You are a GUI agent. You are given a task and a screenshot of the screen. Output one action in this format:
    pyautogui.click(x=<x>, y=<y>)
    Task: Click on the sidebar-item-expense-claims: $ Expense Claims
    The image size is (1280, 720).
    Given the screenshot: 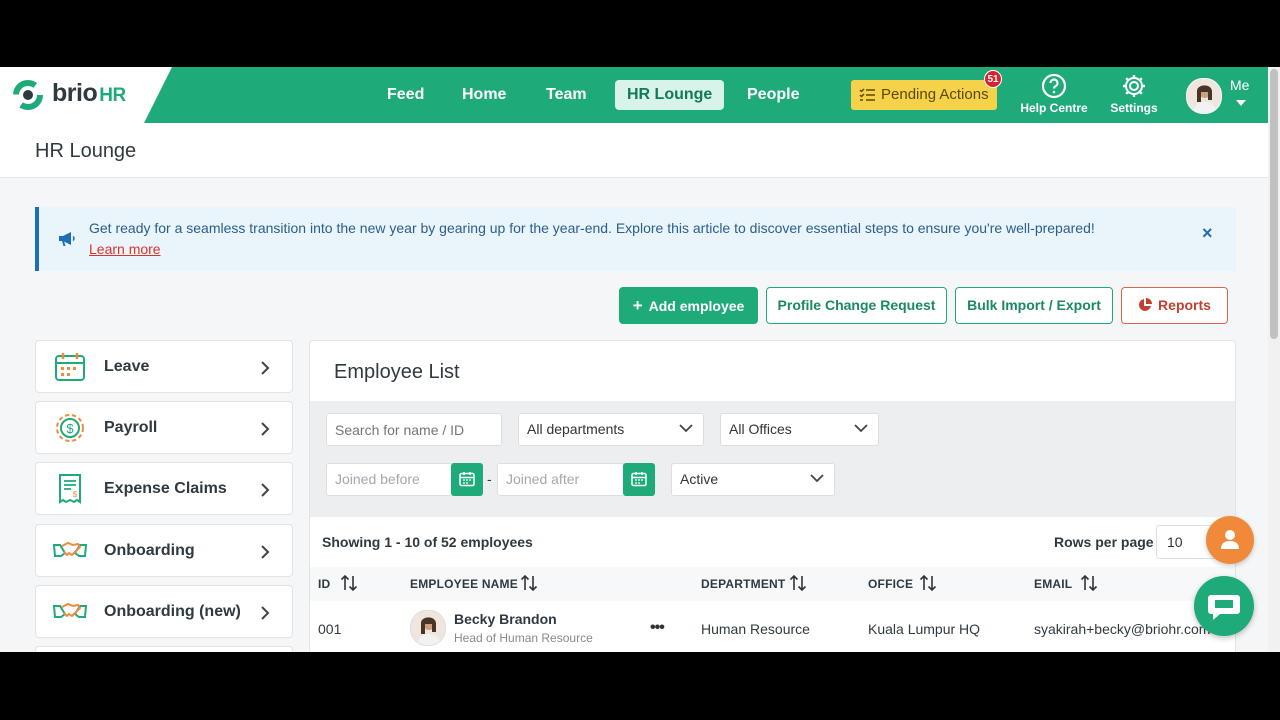 What is the action you would take?
    pyautogui.click(x=164, y=488)
    